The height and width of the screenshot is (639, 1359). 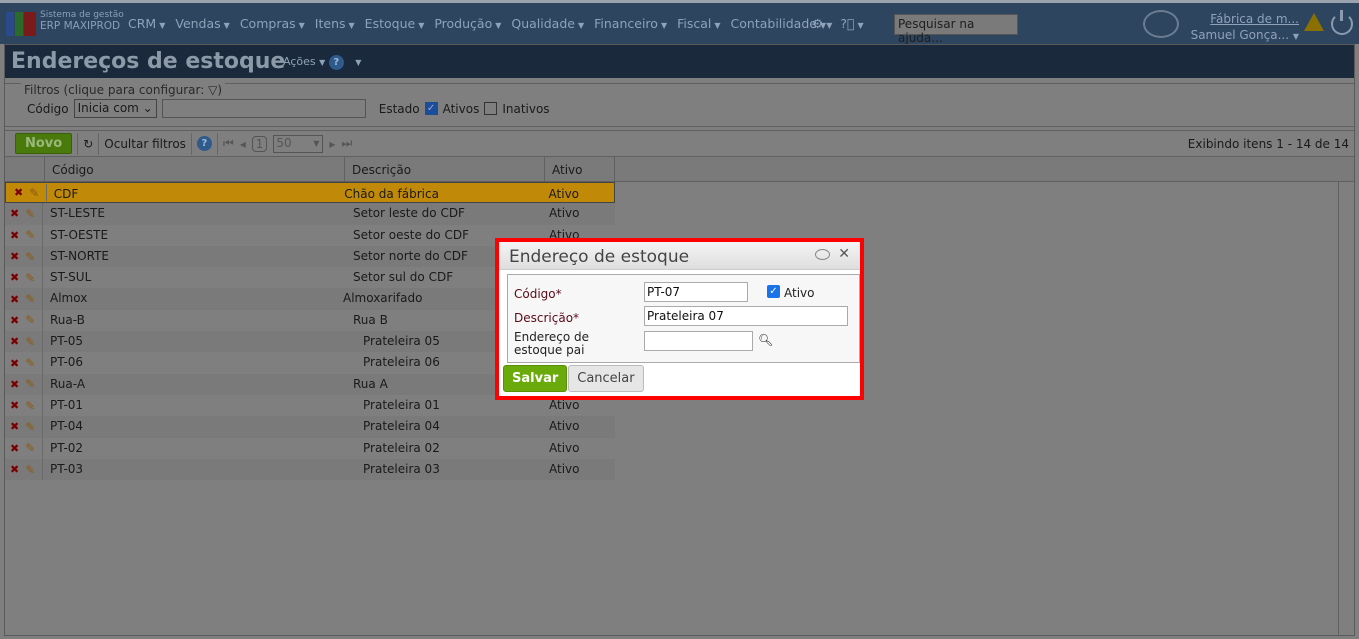 I want to click on descricao-field: Prateleira 07, so click(x=746, y=316).